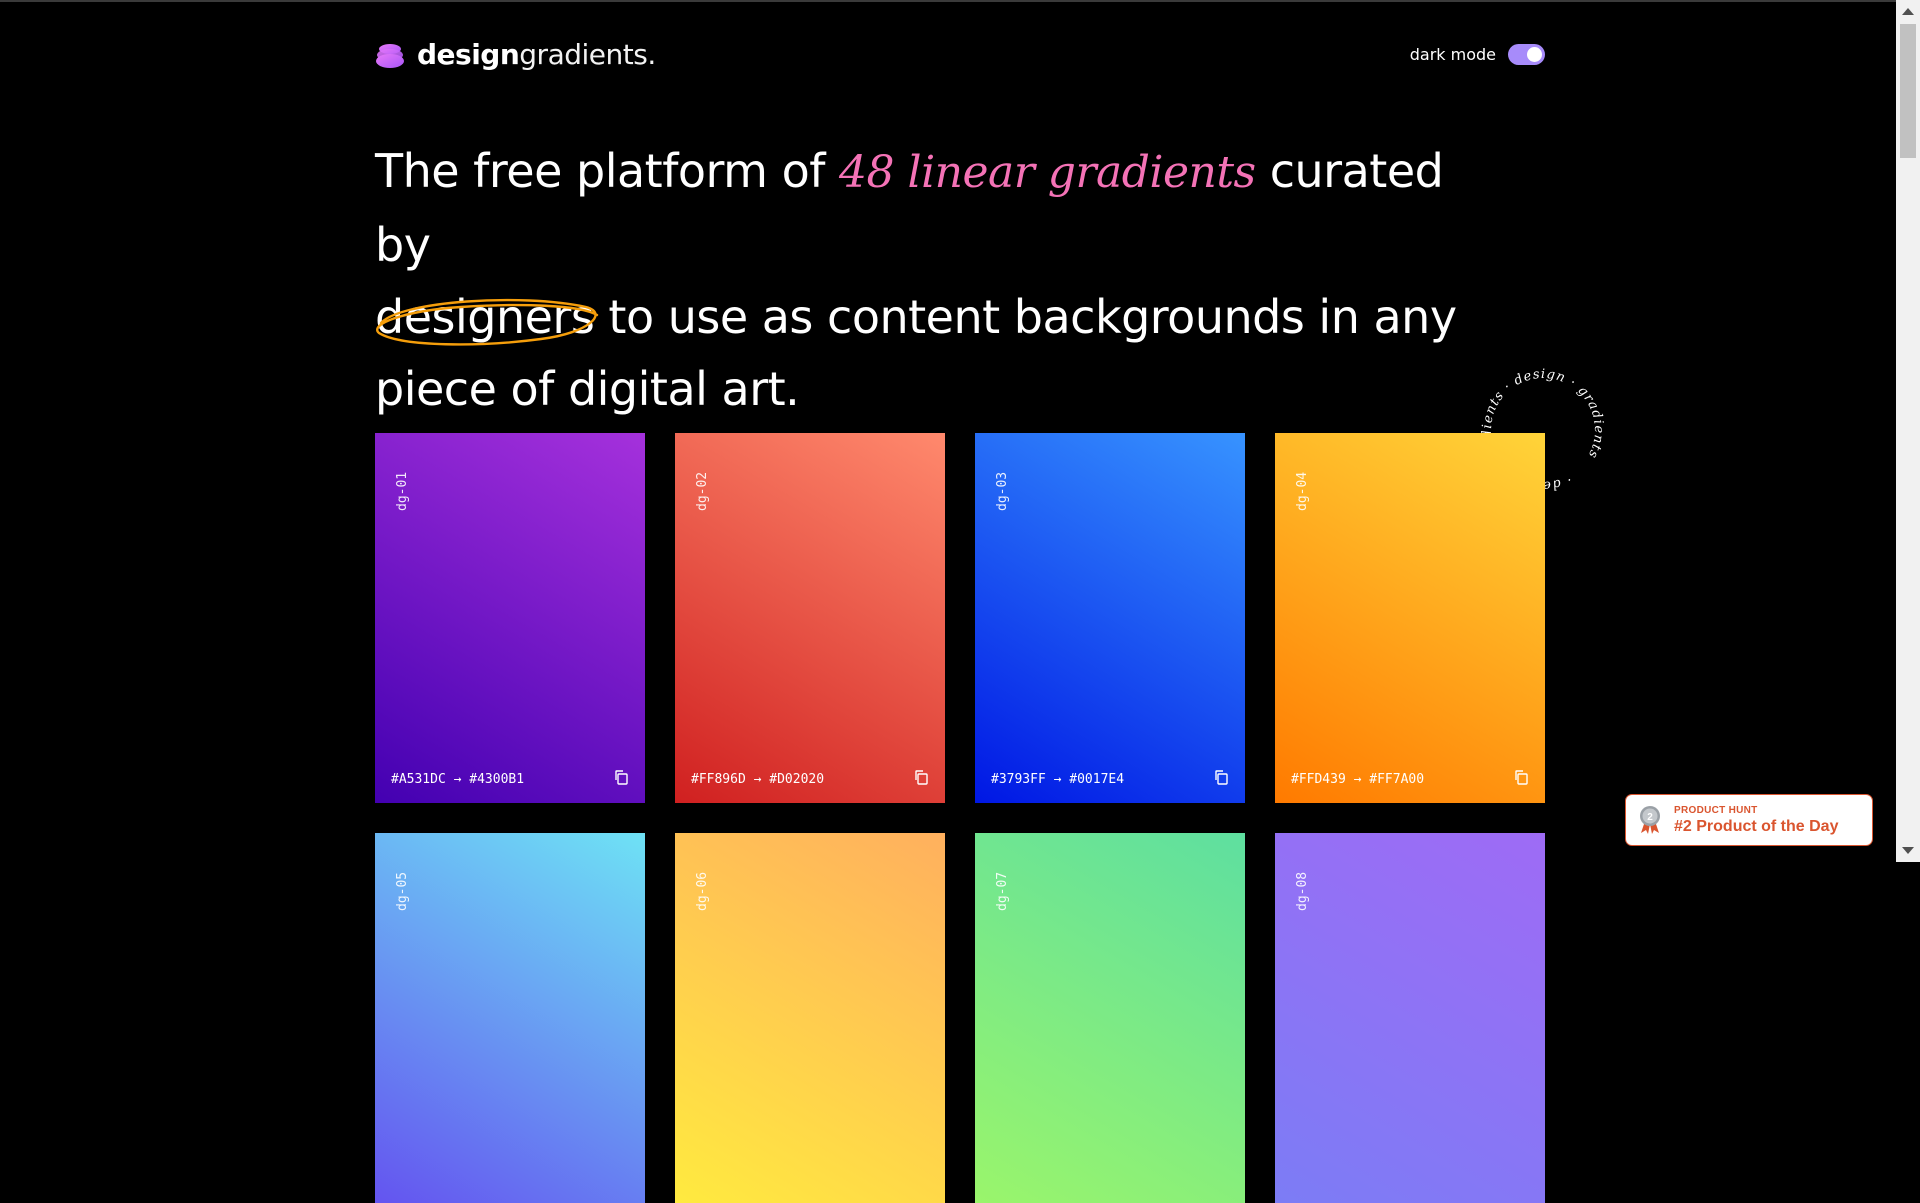 The height and width of the screenshot is (1203, 1920). Describe the element at coordinates (1058, 779) in the screenshot. I see `card-hex-codes: #3793FF → #0017E4` at that location.